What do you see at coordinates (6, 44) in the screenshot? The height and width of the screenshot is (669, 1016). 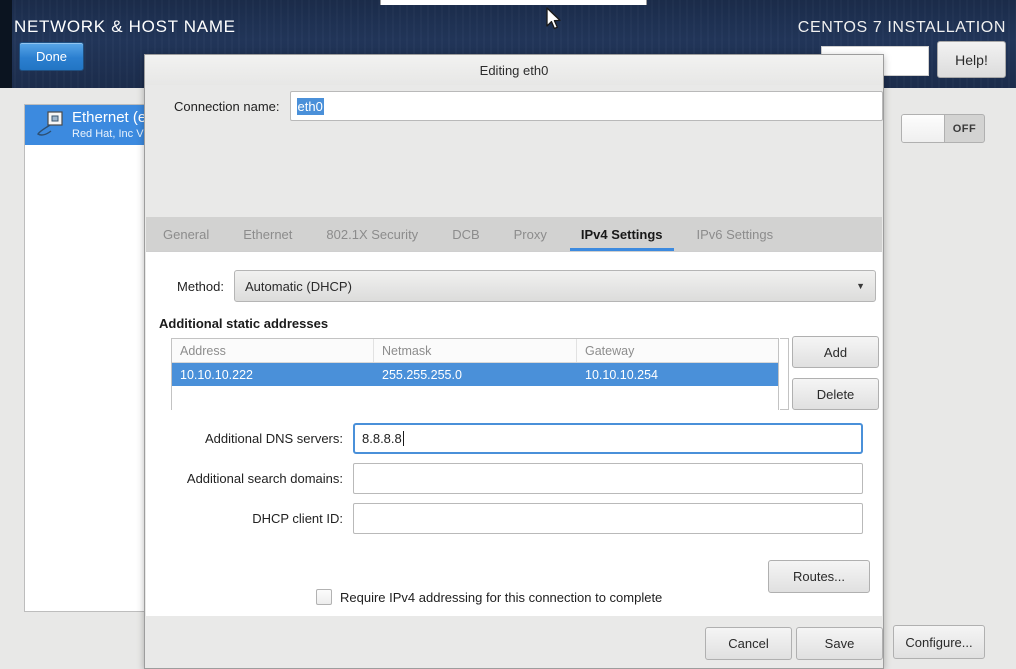 I see `banner-left-edge` at bounding box center [6, 44].